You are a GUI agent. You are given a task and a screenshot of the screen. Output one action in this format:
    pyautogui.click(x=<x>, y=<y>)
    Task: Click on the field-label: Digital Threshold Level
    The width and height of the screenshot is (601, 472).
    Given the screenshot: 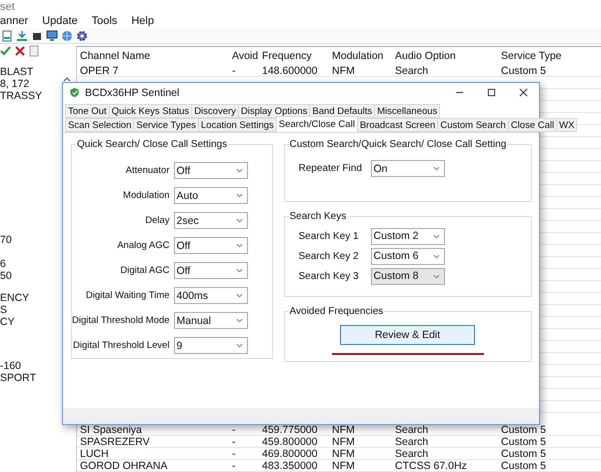 What is the action you would take?
    pyautogui.click(x=122, y=345)
    